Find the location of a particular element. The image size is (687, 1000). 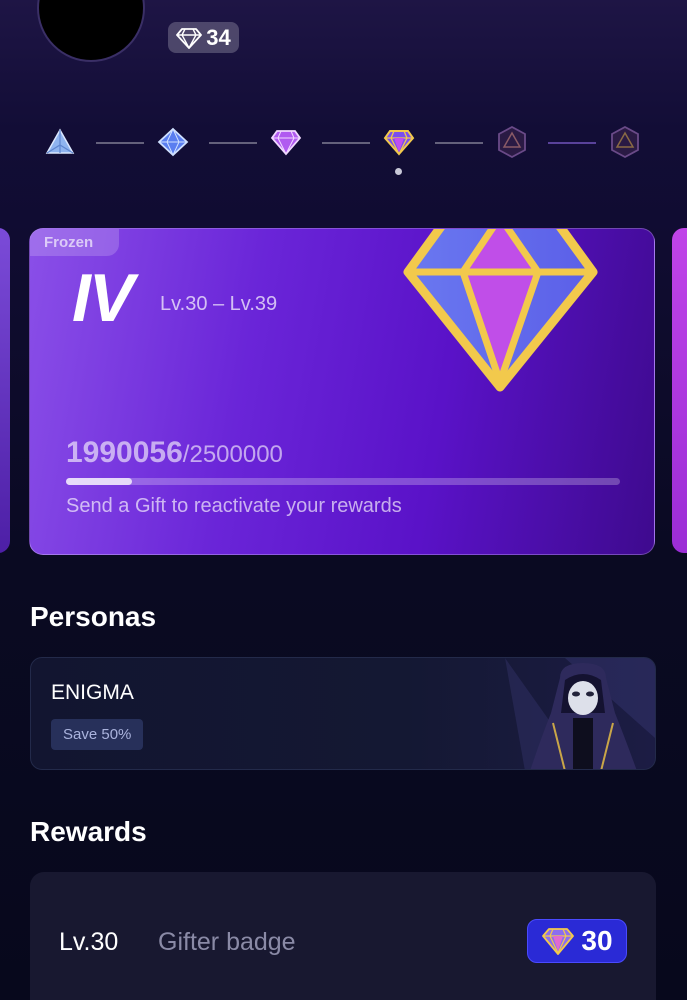

tier-6-locked-icon is located at coordinates (625, 142).